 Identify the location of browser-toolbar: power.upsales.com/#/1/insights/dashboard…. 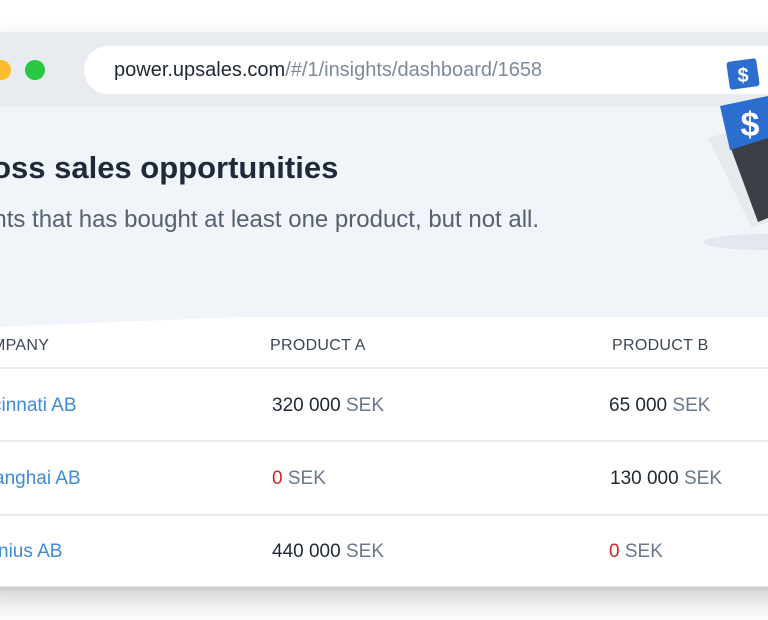
(384, 69).